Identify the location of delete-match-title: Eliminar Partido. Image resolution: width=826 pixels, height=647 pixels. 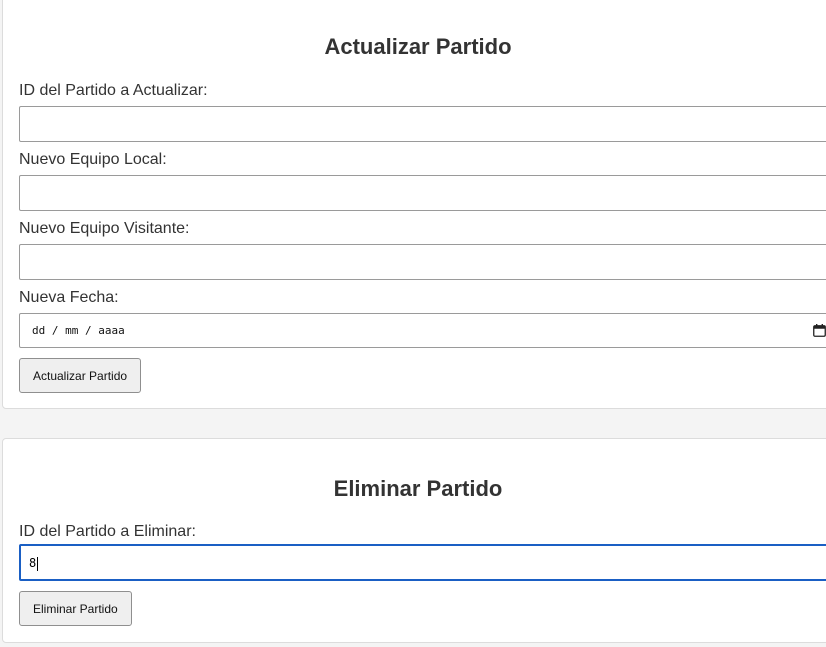
(418, 488).